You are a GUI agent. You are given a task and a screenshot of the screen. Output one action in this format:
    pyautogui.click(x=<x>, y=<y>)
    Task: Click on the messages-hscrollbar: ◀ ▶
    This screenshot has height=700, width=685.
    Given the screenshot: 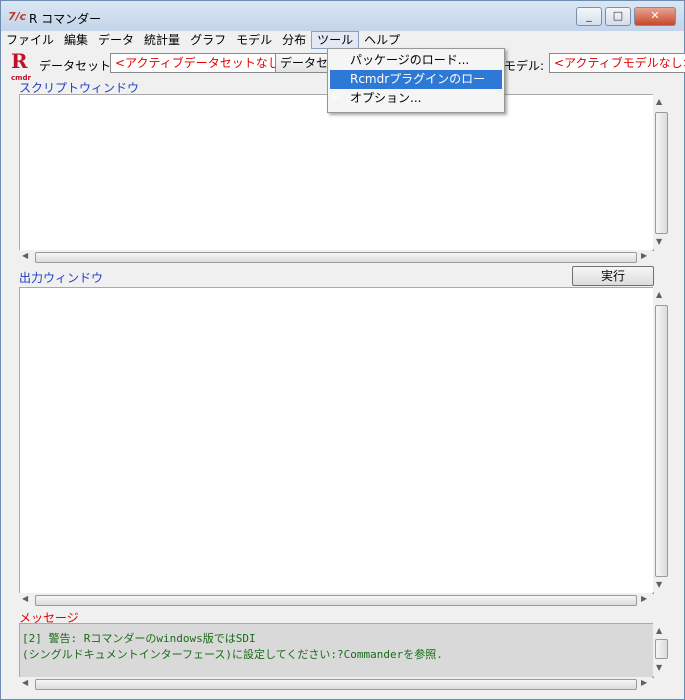 What is the action you would take?
    pyautogui.click(x=335, y=684)
    